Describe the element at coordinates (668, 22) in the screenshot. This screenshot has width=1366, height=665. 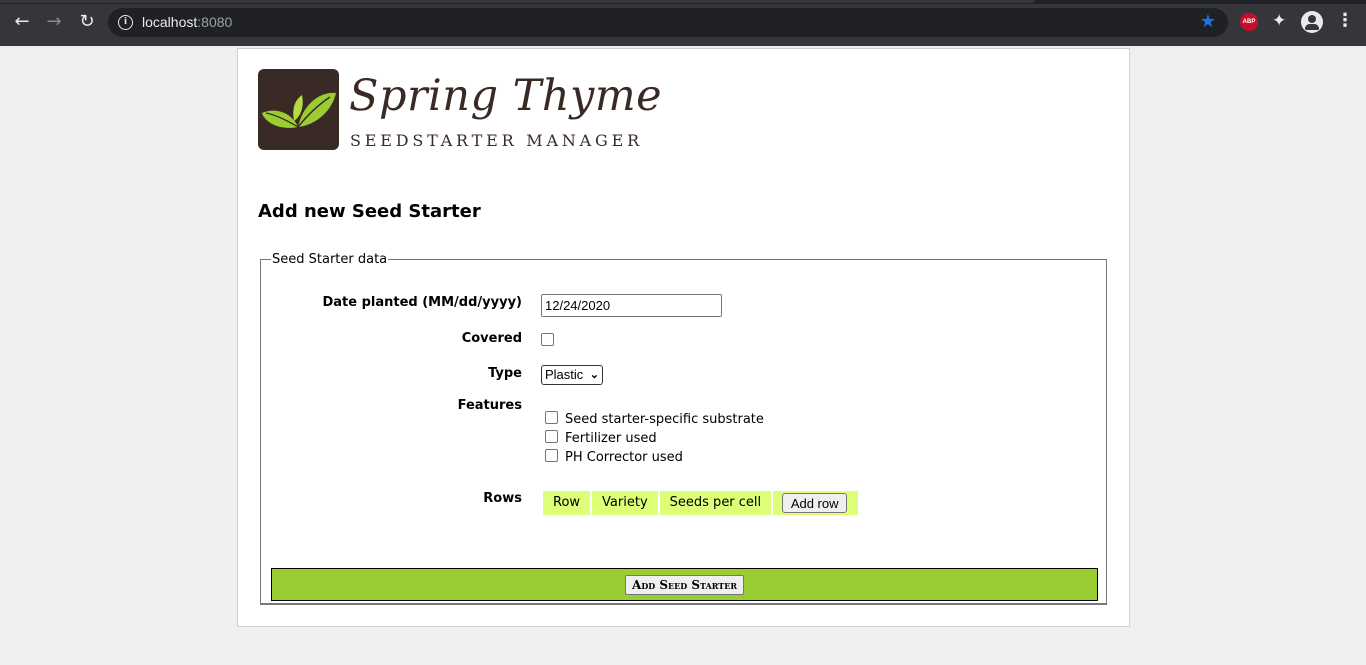
I see `address-bar: i localhost:8080 ★` at that location.